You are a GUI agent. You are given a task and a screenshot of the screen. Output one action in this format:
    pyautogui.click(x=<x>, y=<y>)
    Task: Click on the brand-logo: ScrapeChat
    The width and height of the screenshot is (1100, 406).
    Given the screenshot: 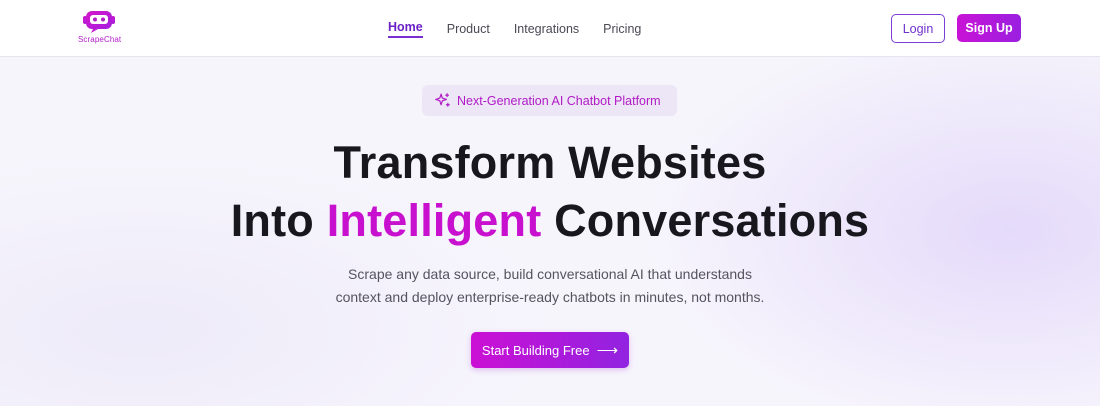 What is the action you would take?
    pyautogui.click(x=100, y=28)
    